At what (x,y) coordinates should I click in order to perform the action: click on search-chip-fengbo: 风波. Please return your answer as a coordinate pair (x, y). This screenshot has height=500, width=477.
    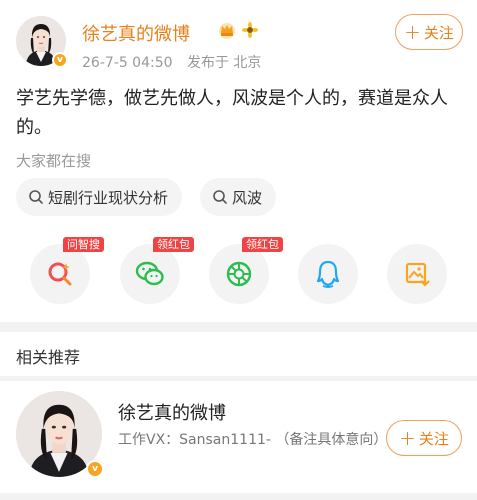
    Looking at the image, I should click on (238, 197).